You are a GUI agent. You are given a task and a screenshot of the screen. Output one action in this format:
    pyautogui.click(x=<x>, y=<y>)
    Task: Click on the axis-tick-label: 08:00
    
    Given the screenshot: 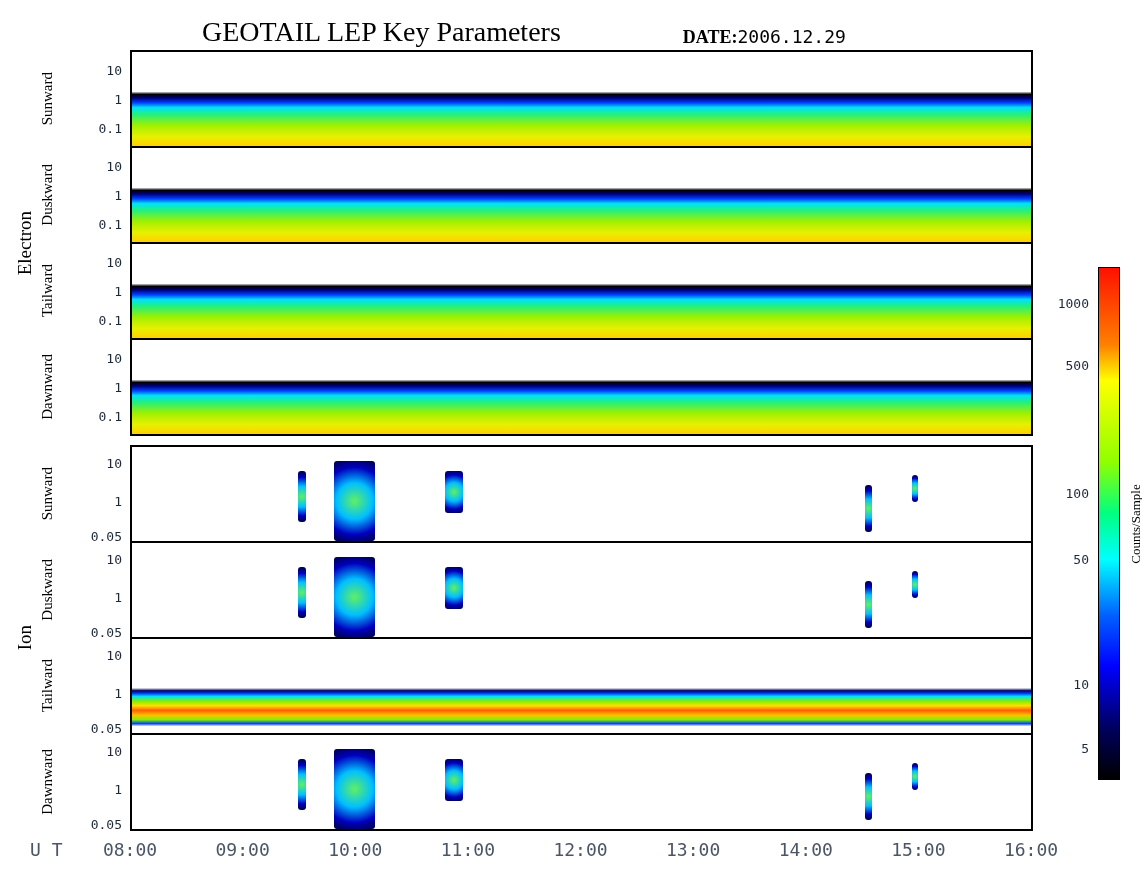 What is the action you would take?
    pyautogui.click(x=130, y=850)
    